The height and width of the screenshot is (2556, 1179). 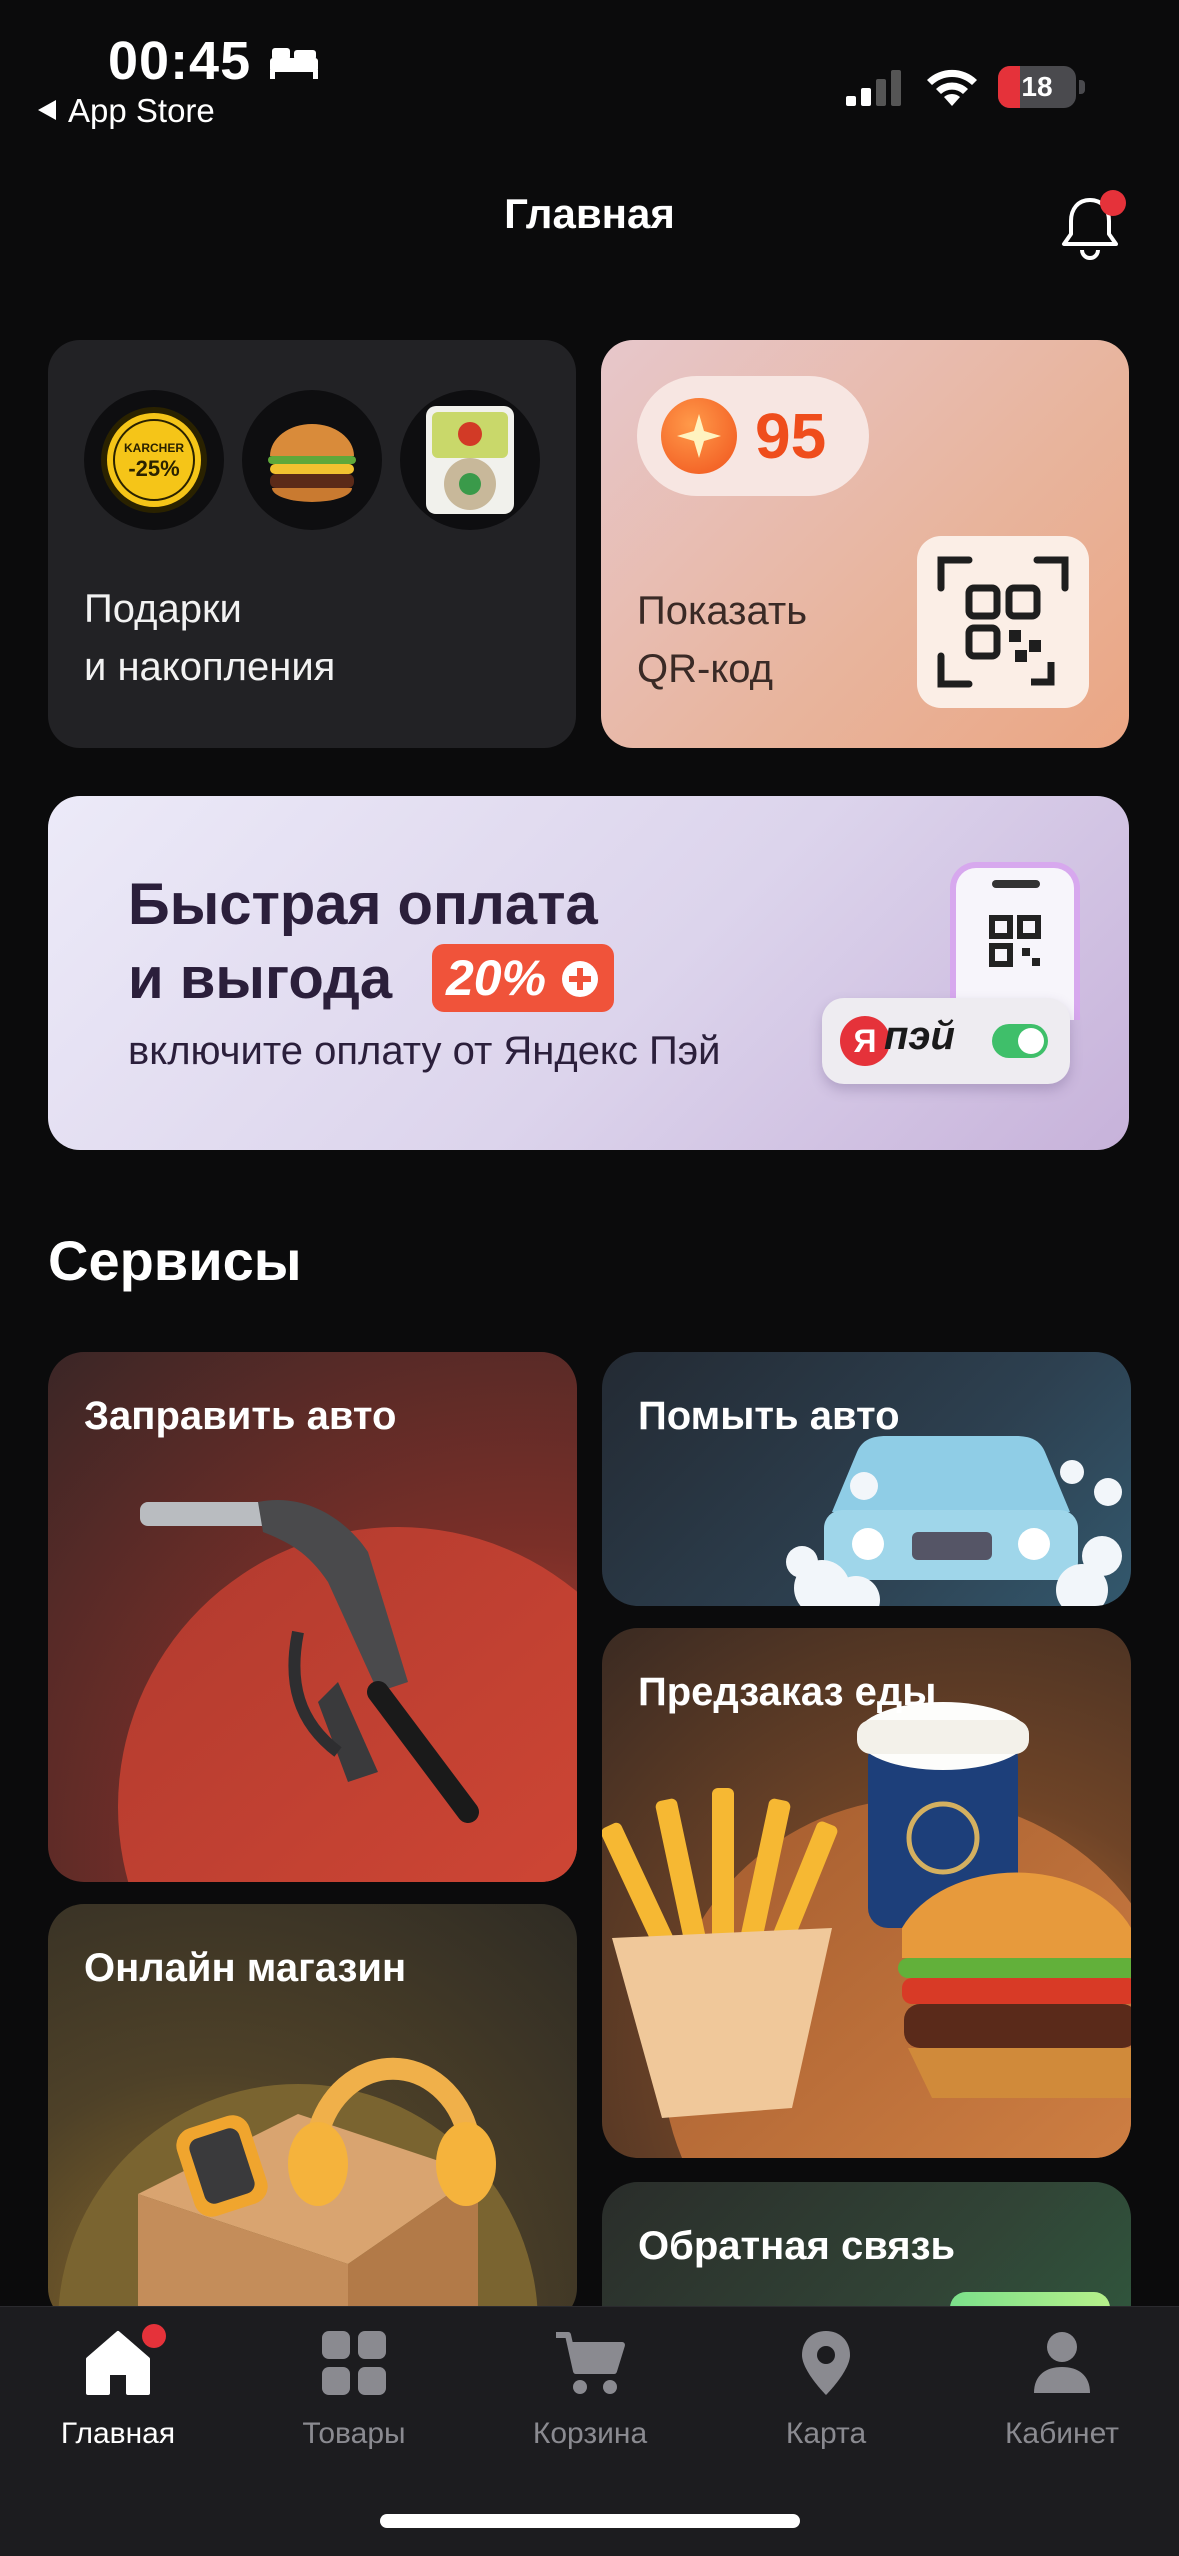 I want to click on service-online-shop: Онлайн магазин, so click(x=312, y=2114).